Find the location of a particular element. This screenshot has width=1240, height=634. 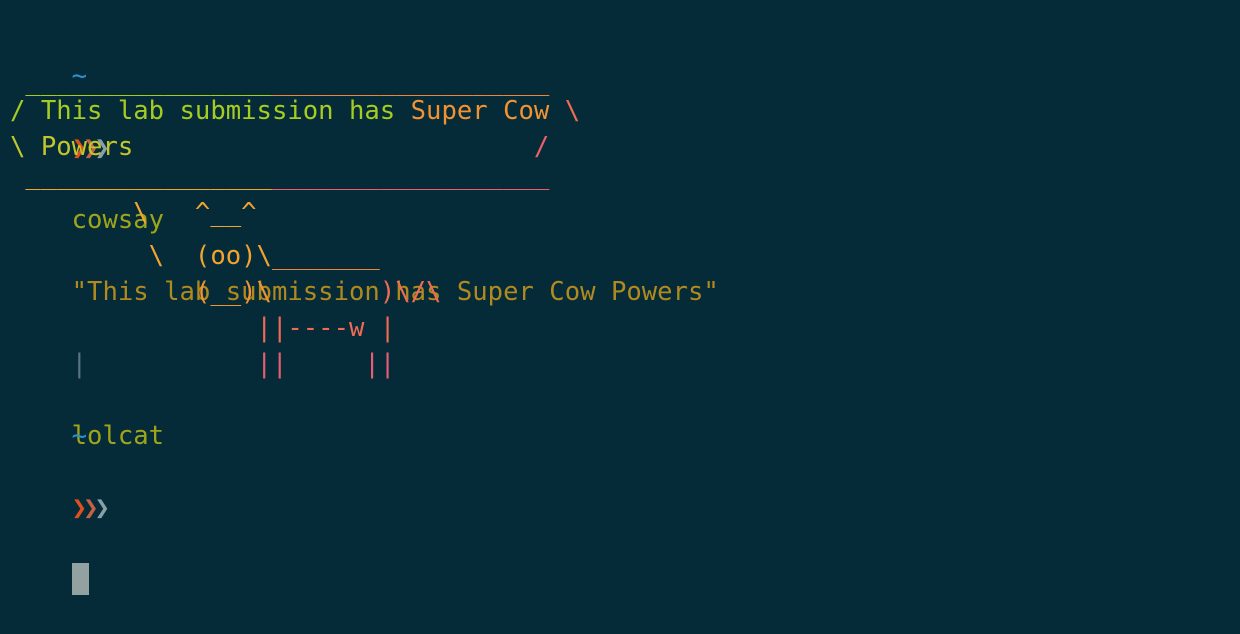

prompt-home: ~ is located at coordinates (79, 436).